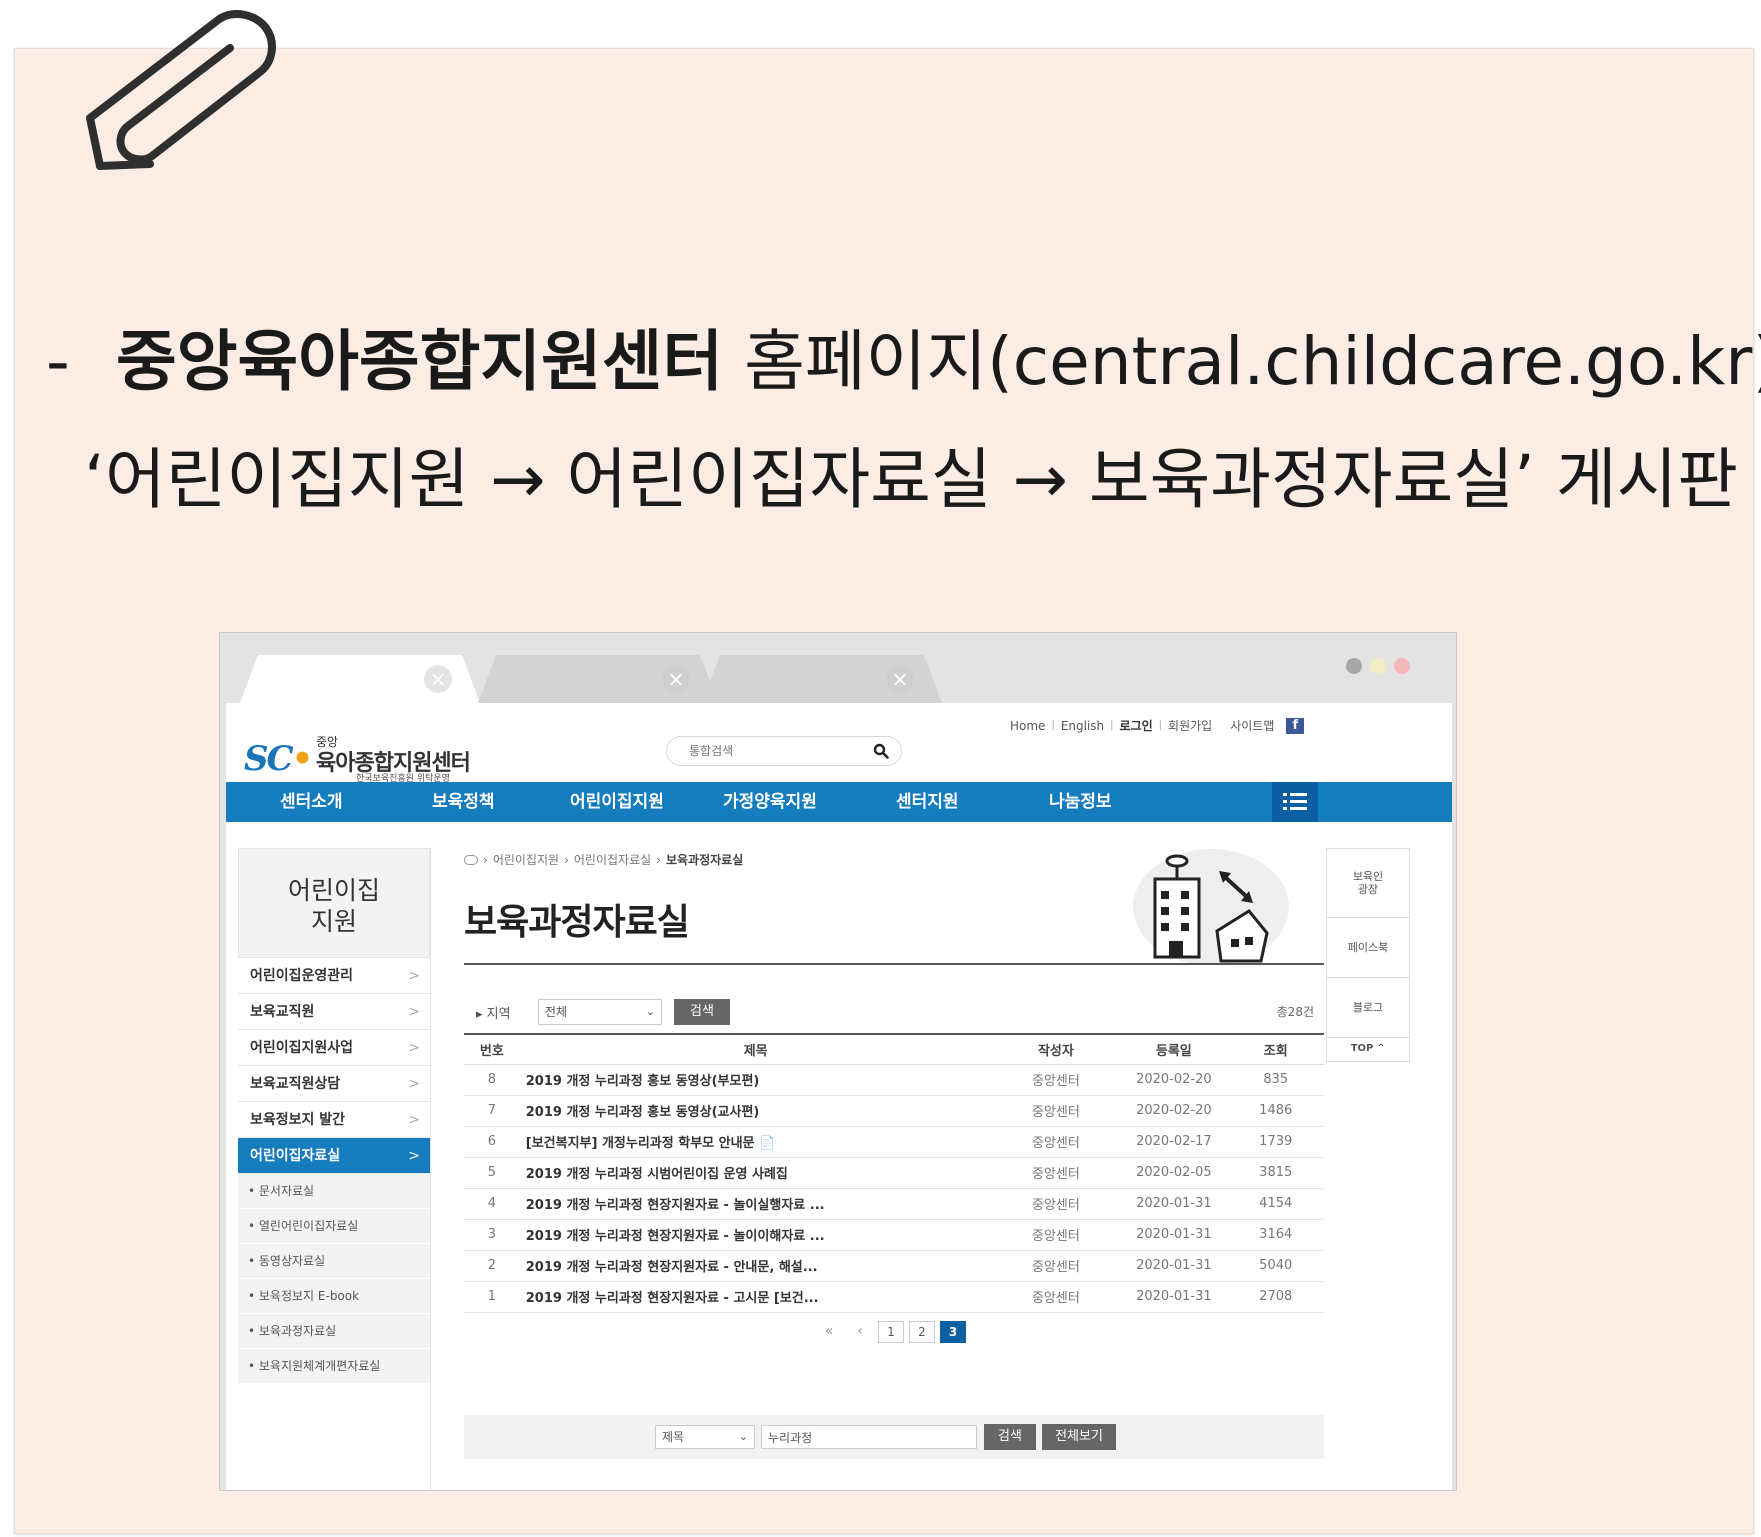  I want to click on keyword-input, so click(869, 1437).